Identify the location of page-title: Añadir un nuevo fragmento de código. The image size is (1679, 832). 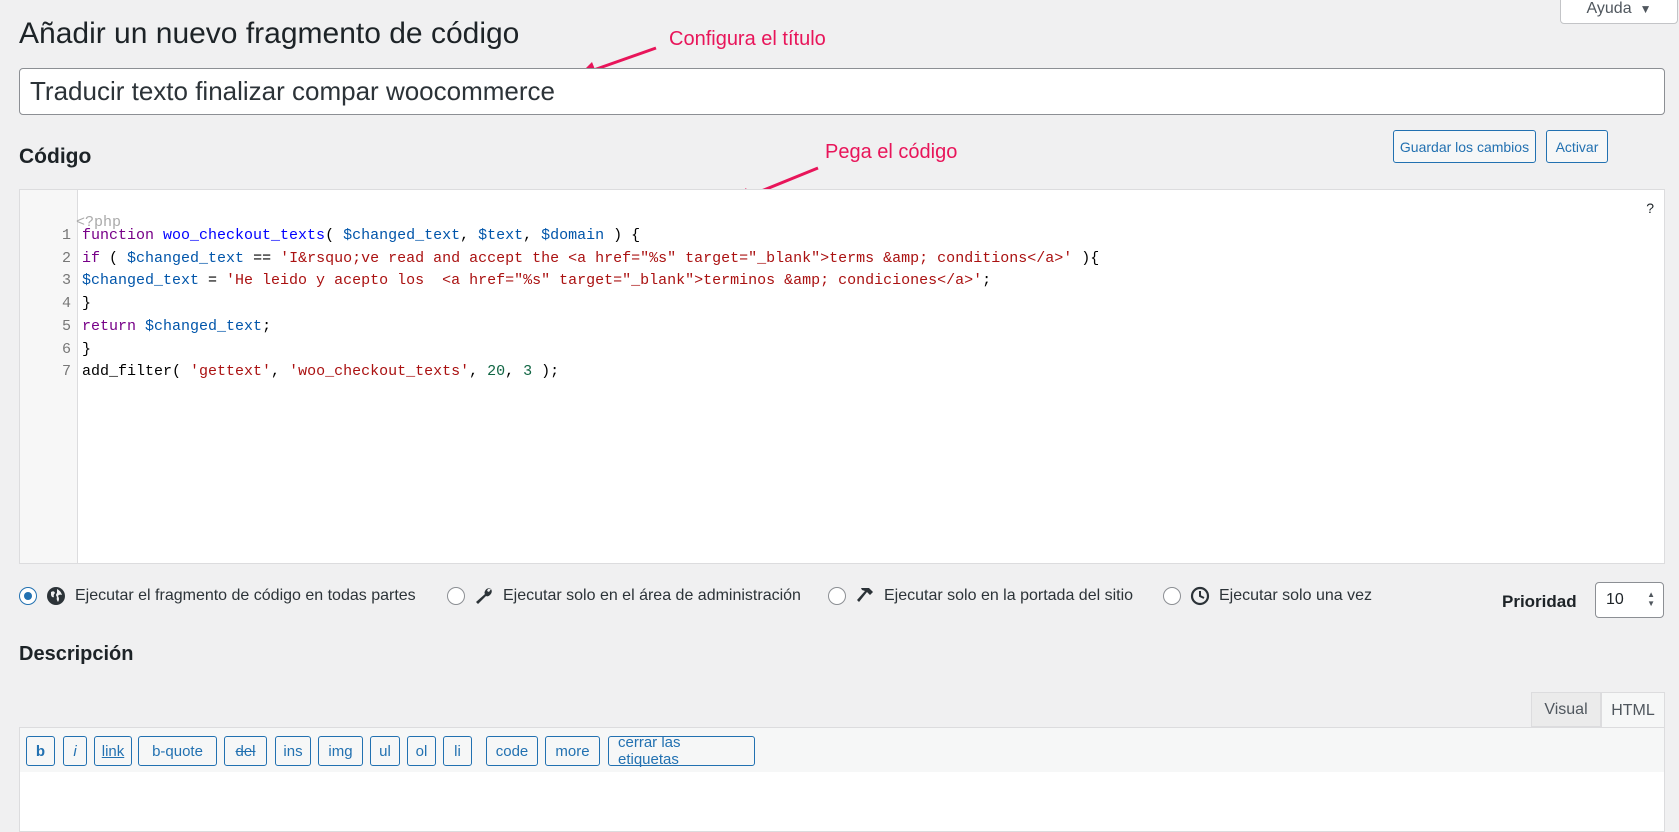
(269, 33).